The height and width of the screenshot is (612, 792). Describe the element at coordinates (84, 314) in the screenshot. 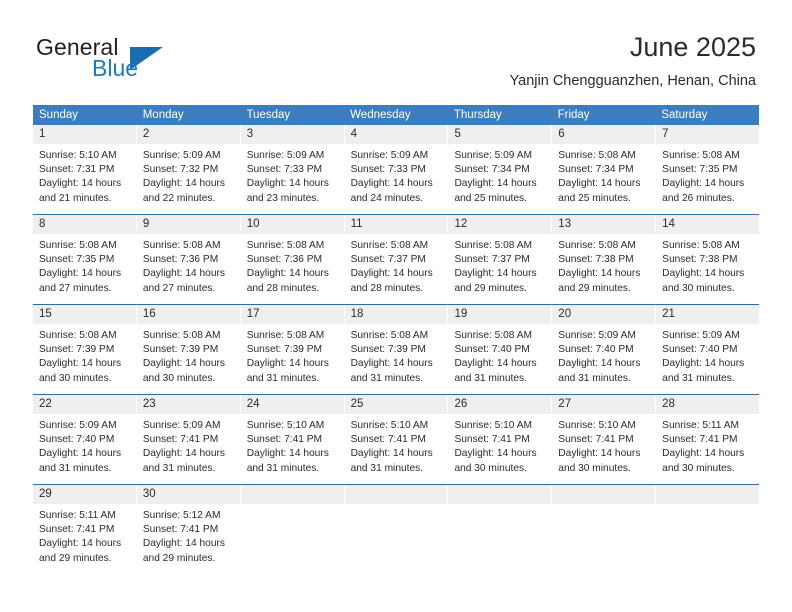

I see `day-number-band: 15` at that location.